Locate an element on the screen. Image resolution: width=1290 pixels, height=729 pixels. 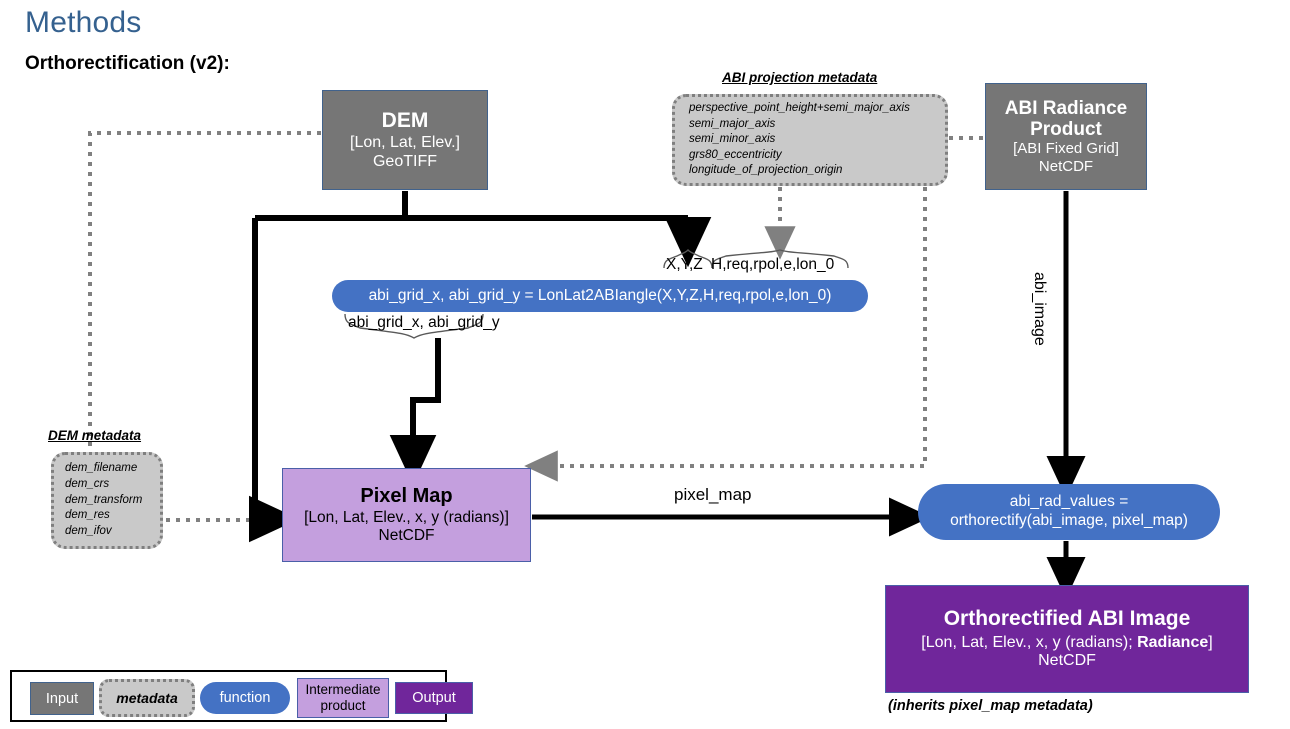
node-orthorectified-fields-pre: [Lon, Lat, Elev., x, y (radians); is located at coordinates (1029, 642).